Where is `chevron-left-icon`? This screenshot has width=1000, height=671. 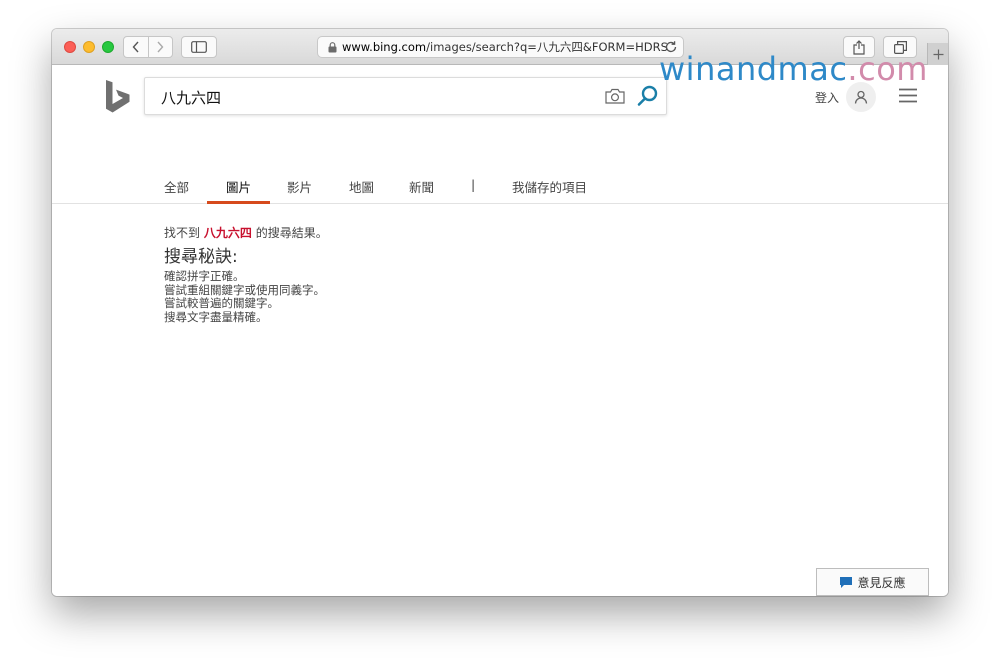 chevron-left-icon is located at coordinates (135, 47).